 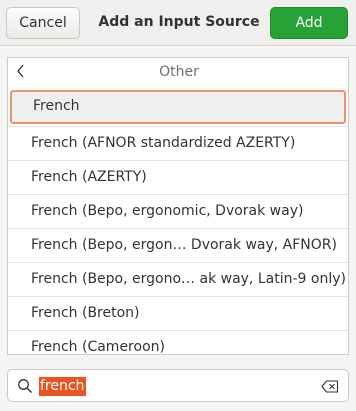 What do you see at coordinates (178, 107) in the screenshot?
I see `list-item-french: French` at bounding box center [178, 107].